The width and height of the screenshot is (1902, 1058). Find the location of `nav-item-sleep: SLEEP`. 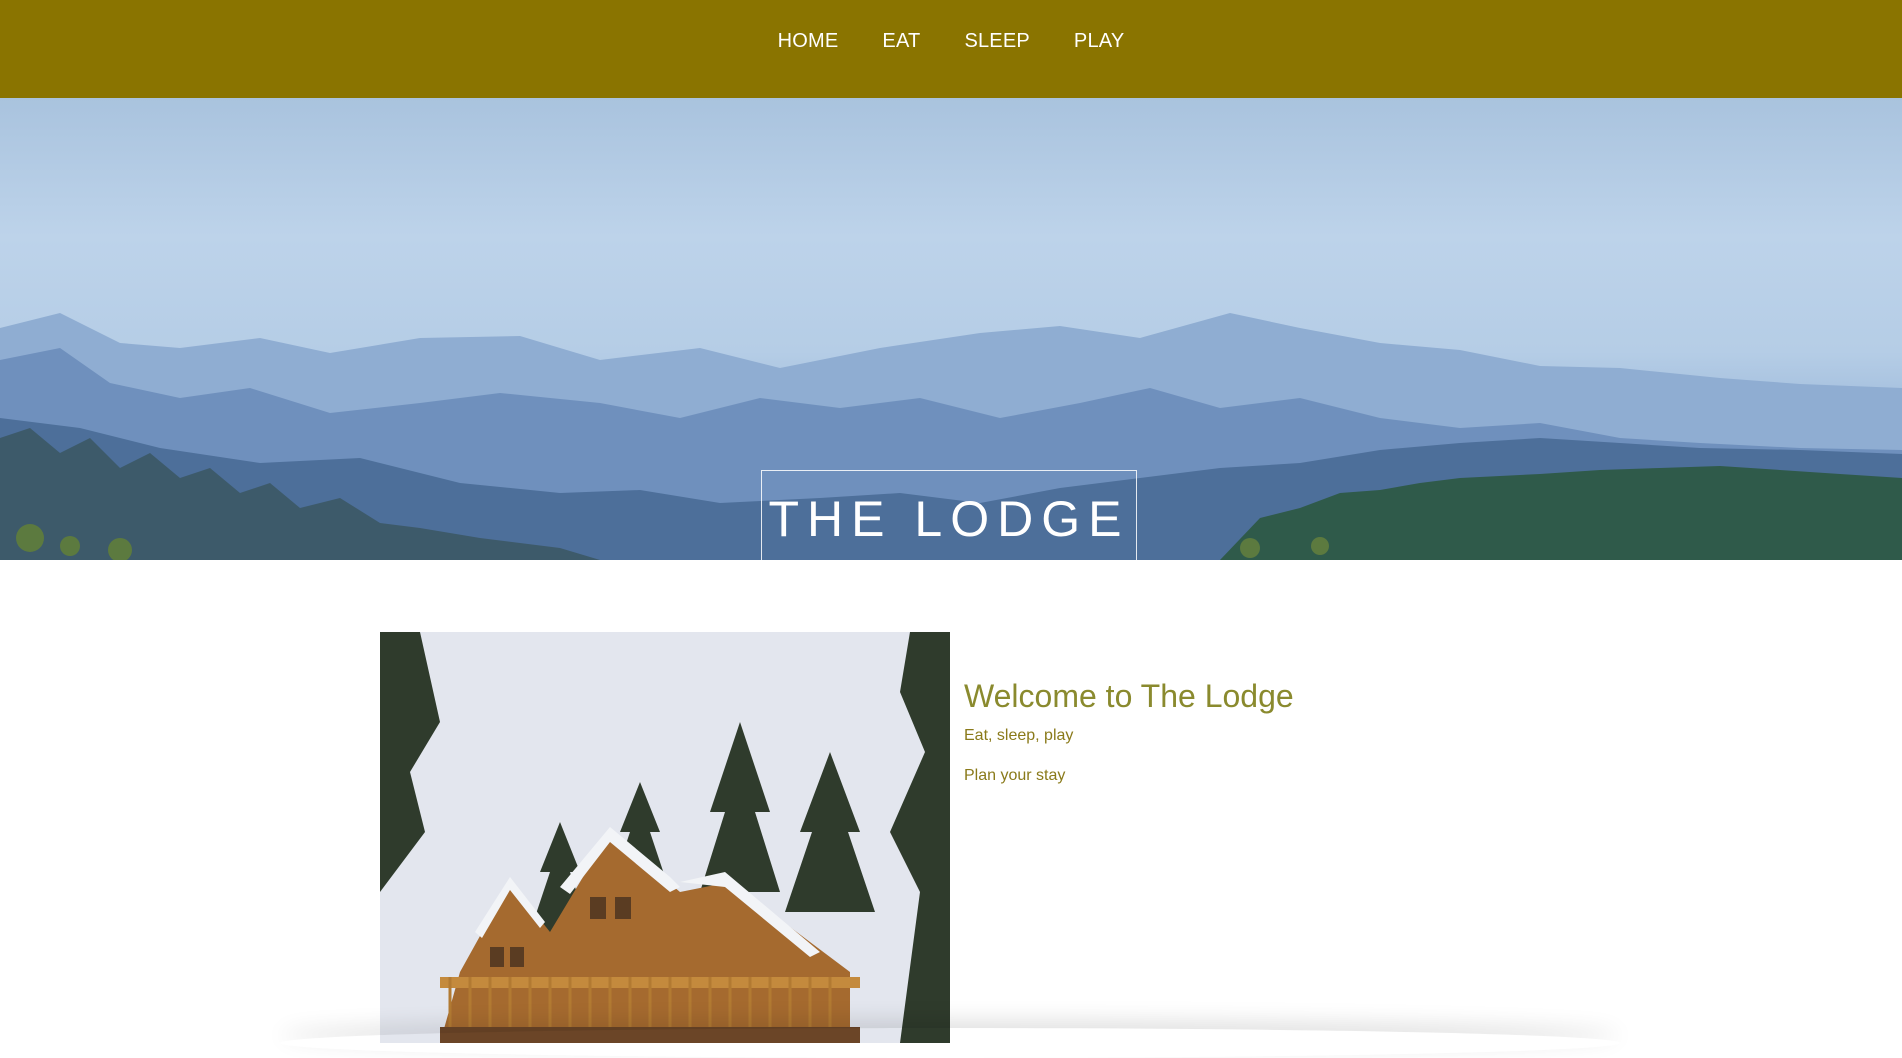

nav-item-sleep: SLEEP is located at coordinates (996, 41).